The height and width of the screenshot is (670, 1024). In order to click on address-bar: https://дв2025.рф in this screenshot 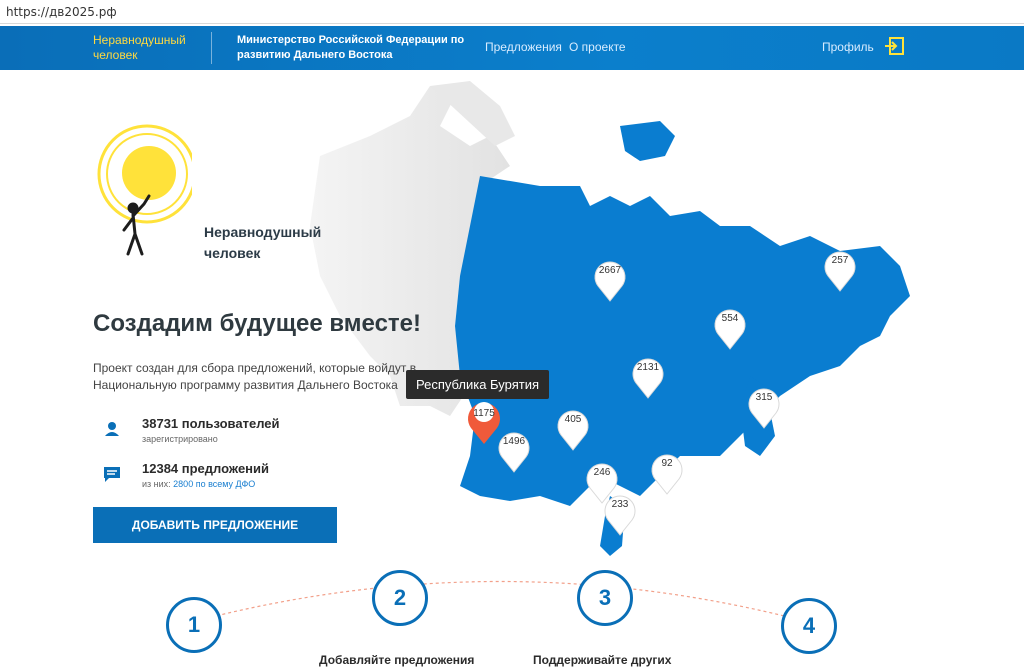, I will do `click(512, 12)`.